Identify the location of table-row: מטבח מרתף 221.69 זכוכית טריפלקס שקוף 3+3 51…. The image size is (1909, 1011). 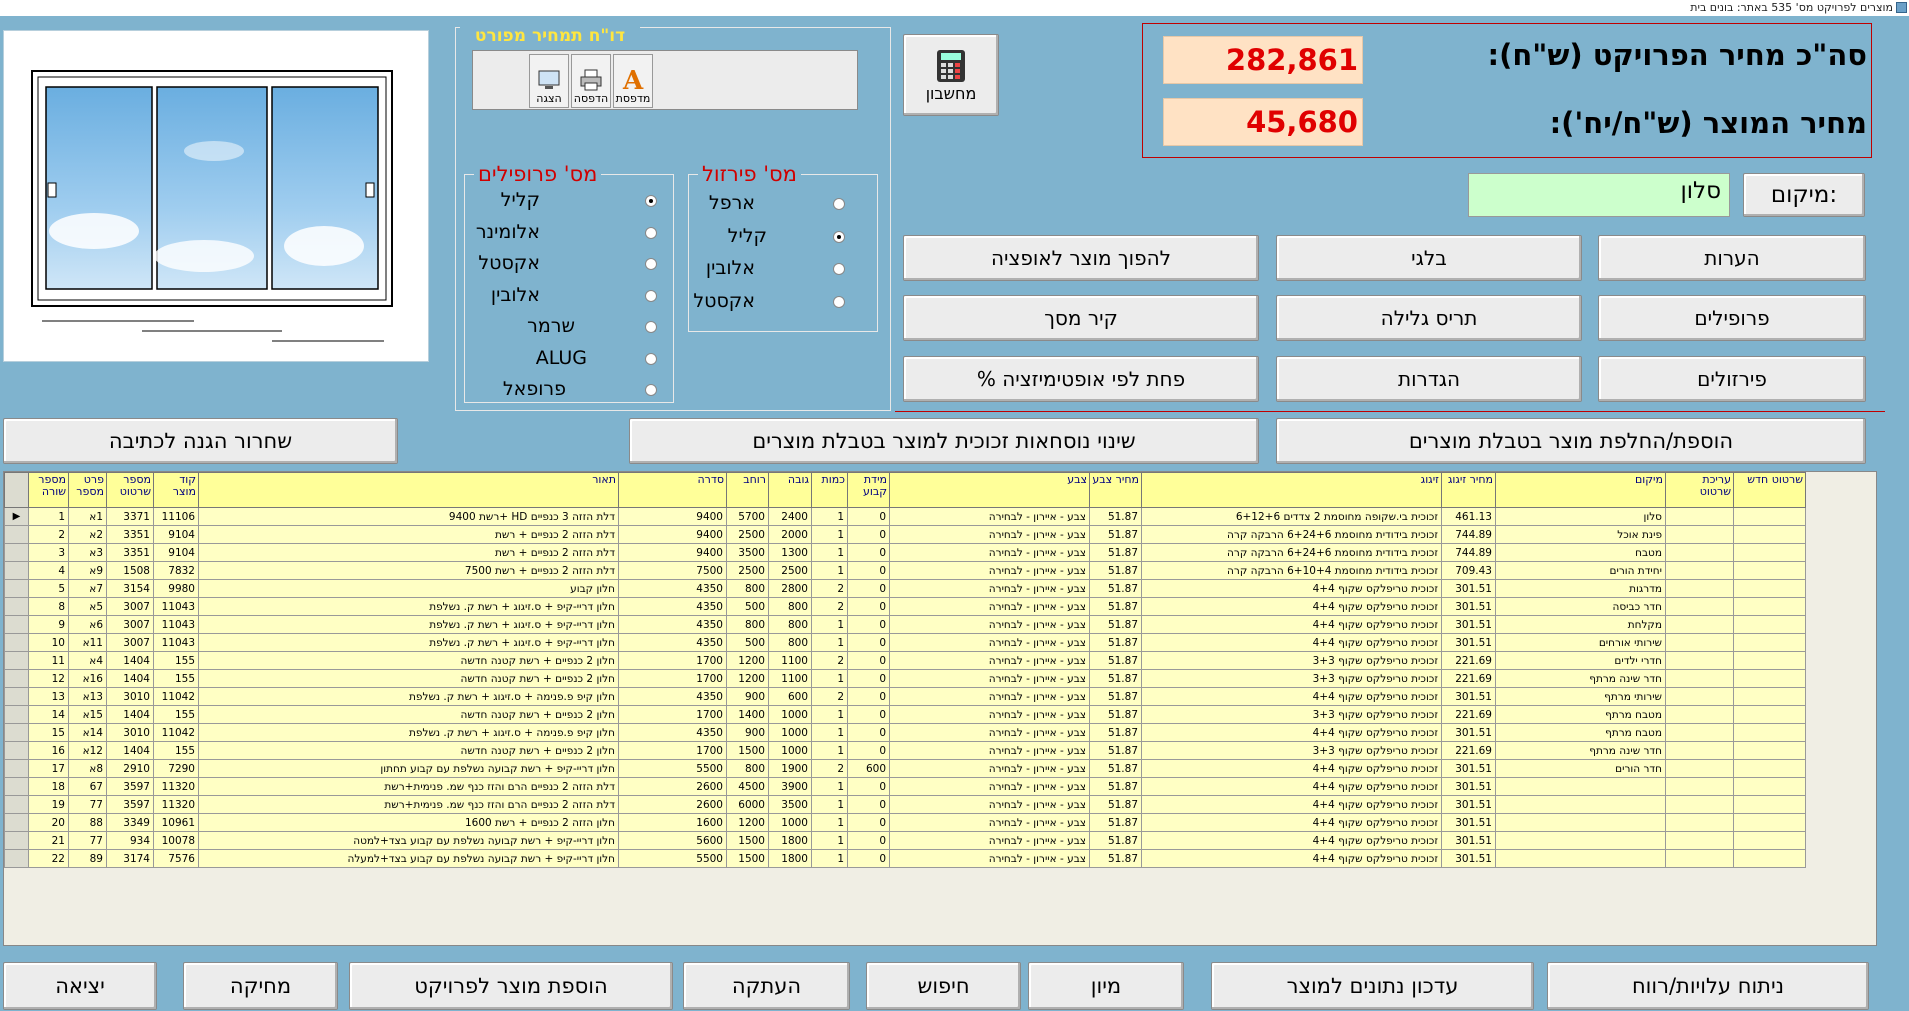
(905, 714).